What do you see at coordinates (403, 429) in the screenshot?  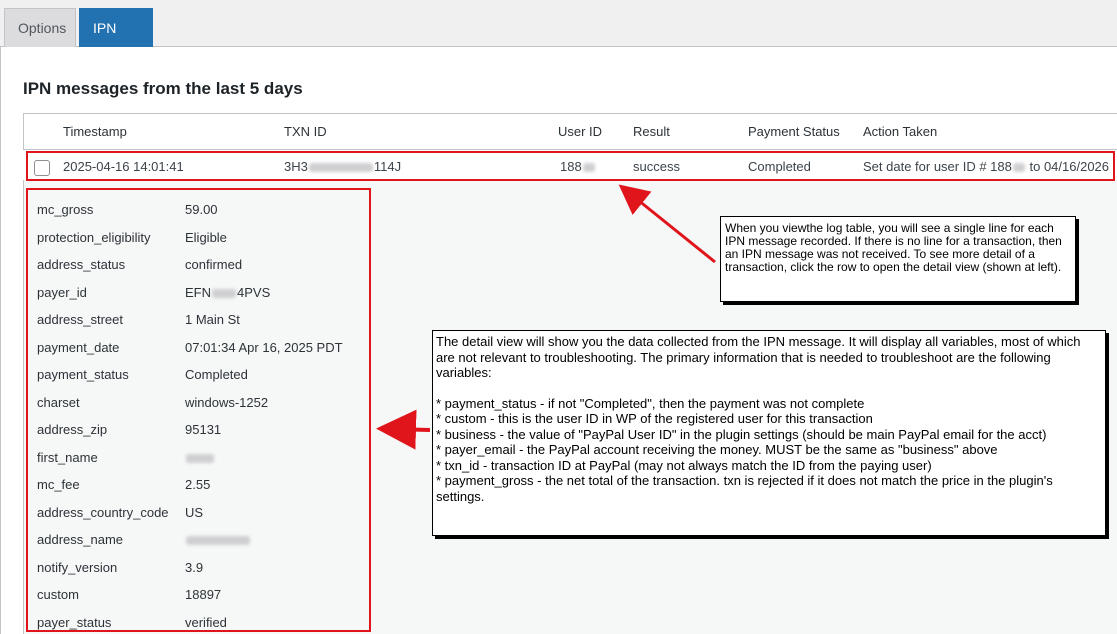 I see `arrow-to-detail` at bounding box center [403, 429].